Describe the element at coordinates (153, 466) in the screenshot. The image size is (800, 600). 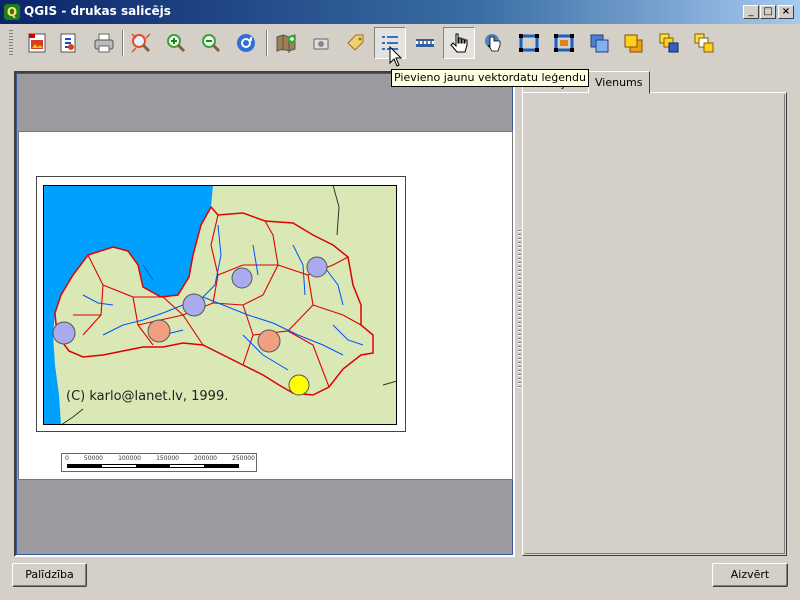
I see `scalebar-bar` at that location.